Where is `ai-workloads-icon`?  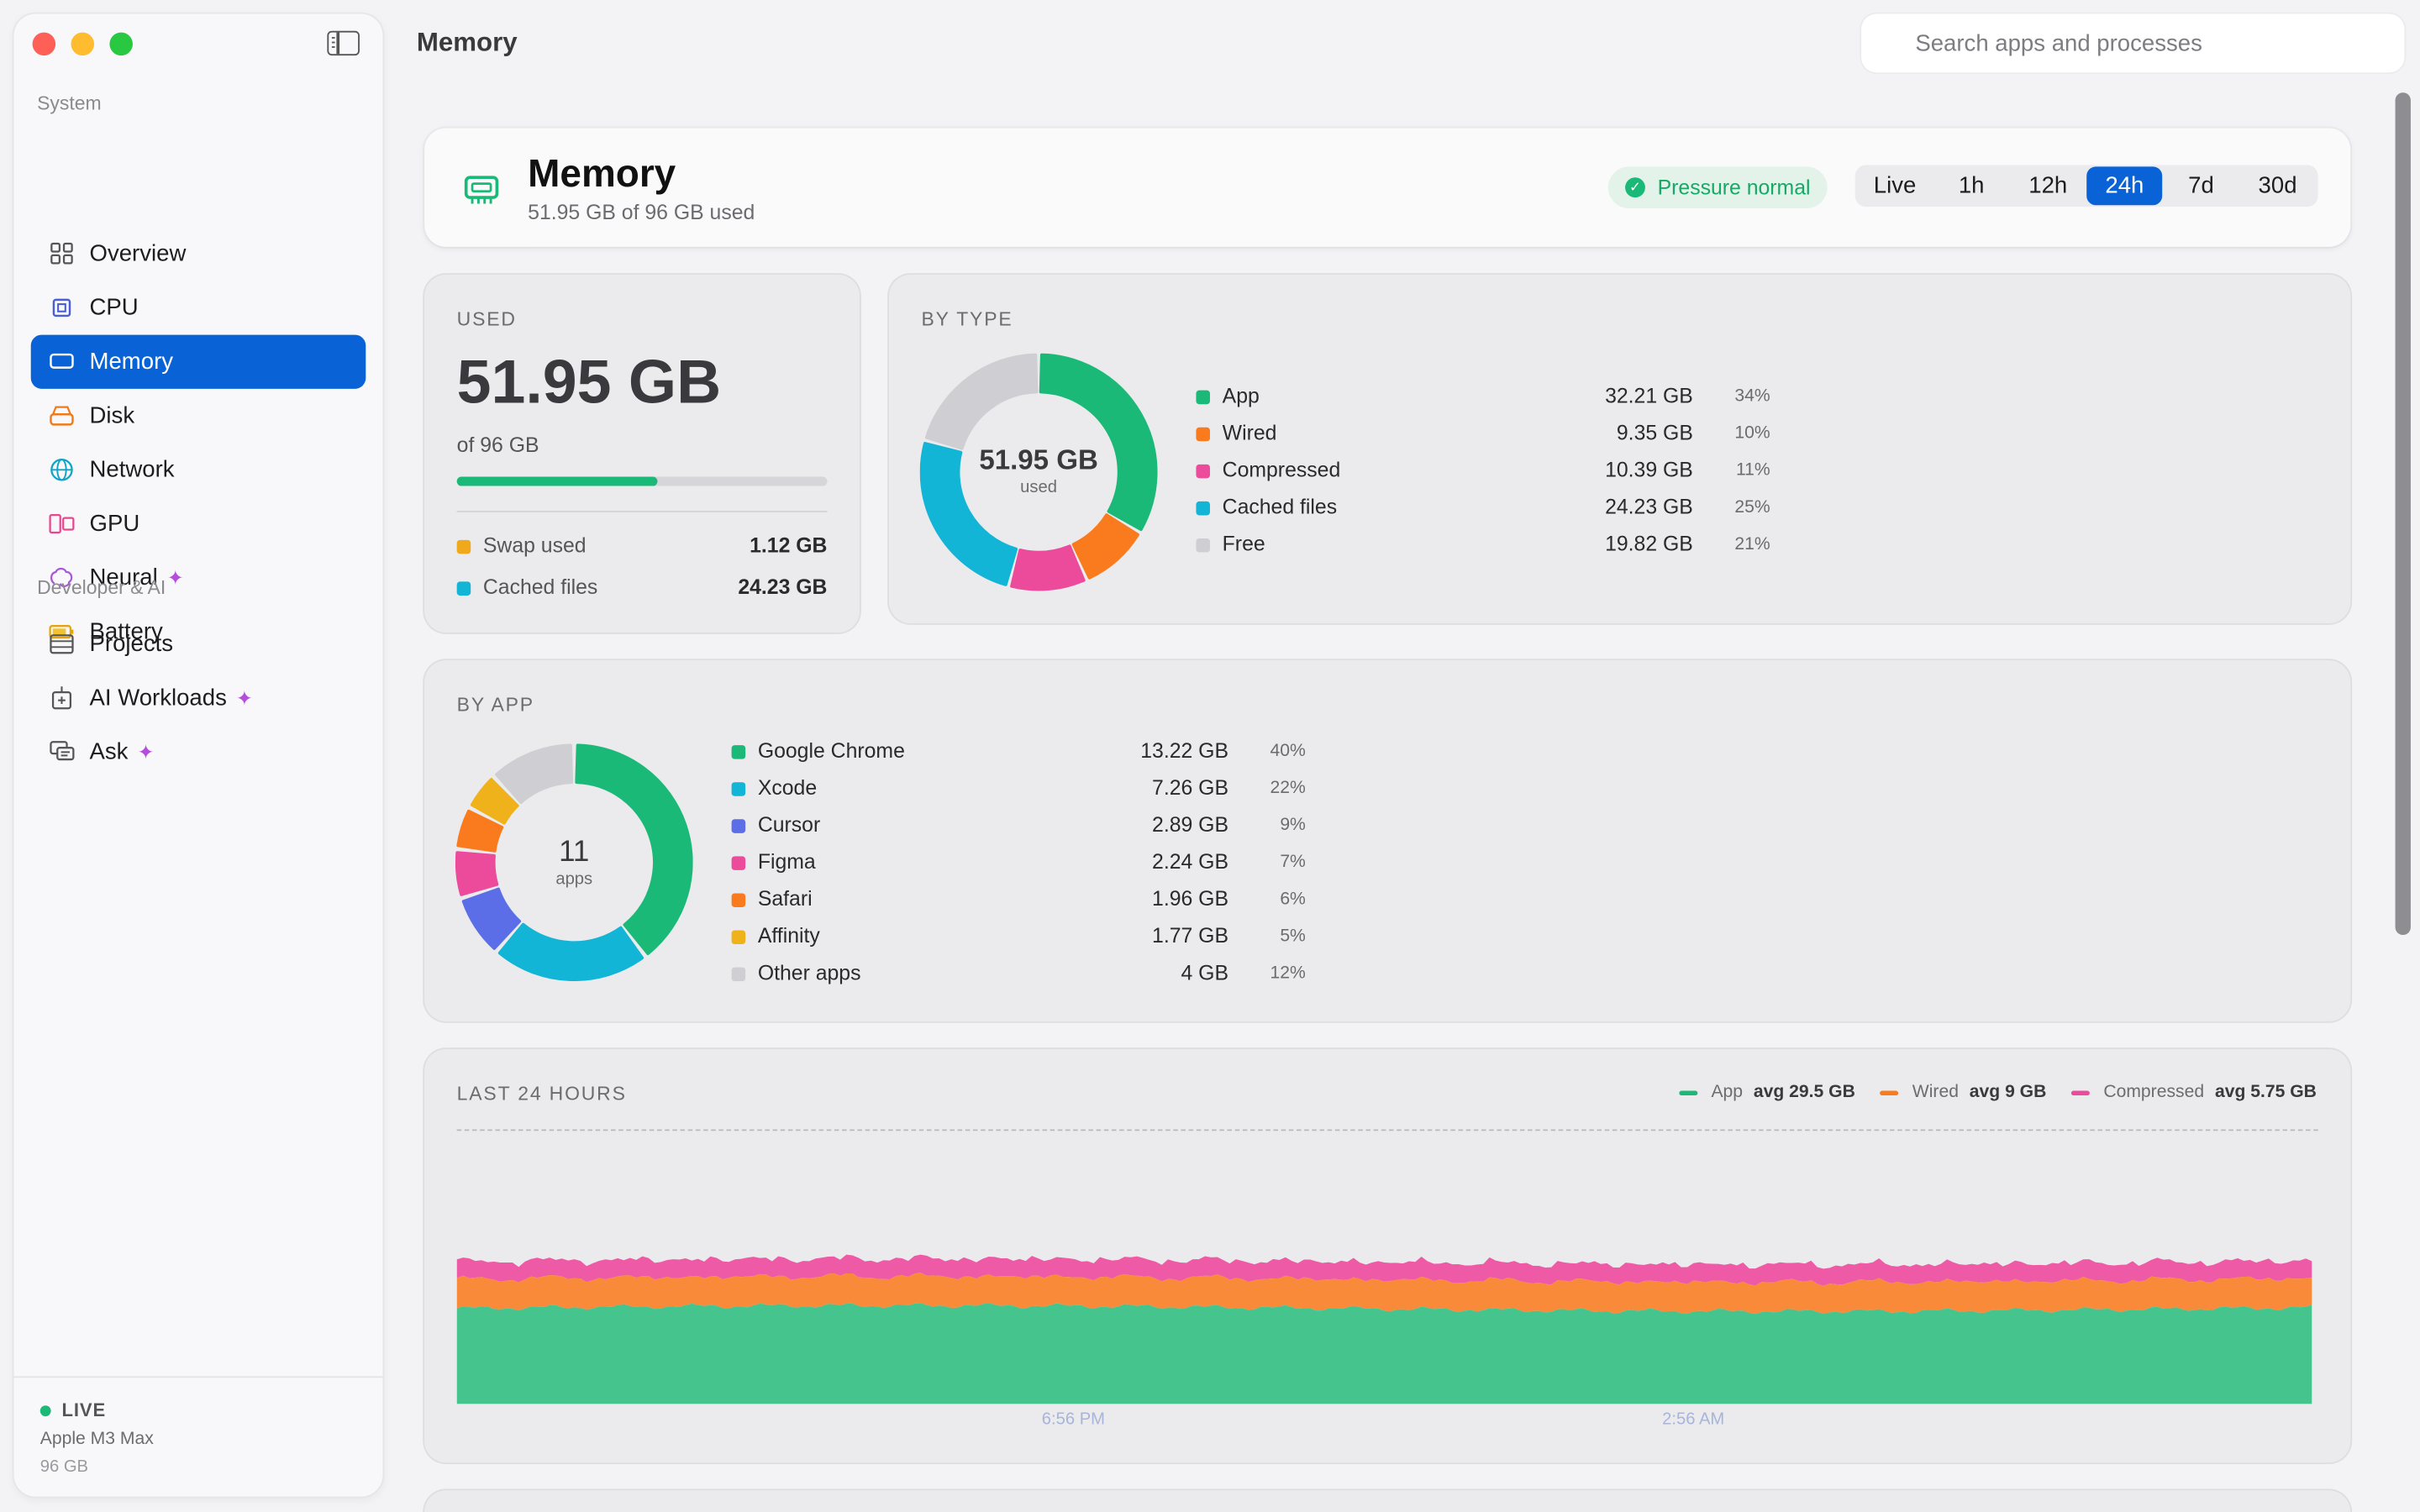
ai-workloads-icon is located at coordinates (62, 698).